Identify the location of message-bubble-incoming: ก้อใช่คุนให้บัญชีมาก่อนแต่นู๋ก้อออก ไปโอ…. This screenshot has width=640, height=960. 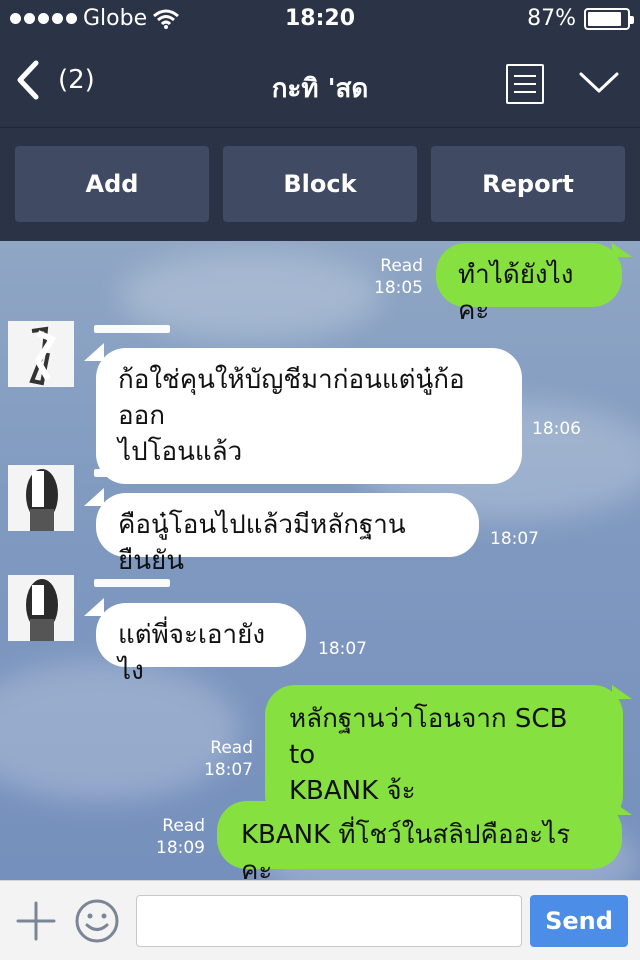
(309, 416).